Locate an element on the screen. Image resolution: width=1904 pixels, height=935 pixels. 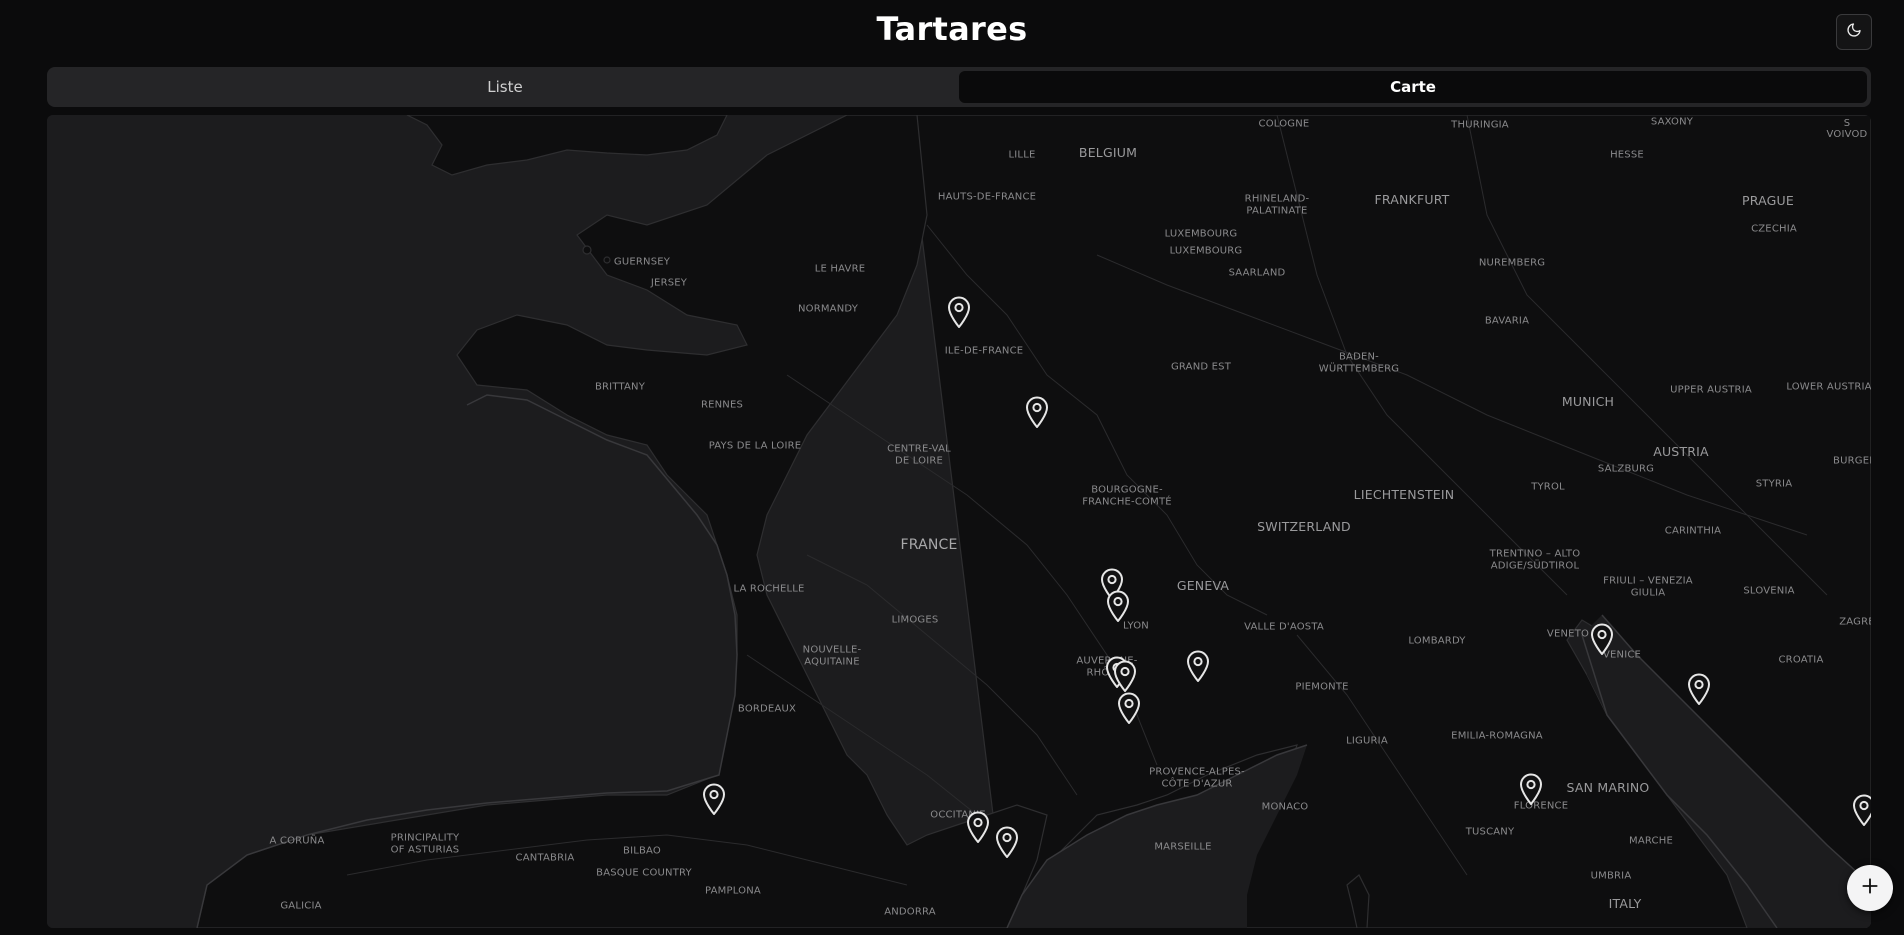
map-label-ile-de-france: ILE-DE-FRANCE is located at coordinates (984, 351).